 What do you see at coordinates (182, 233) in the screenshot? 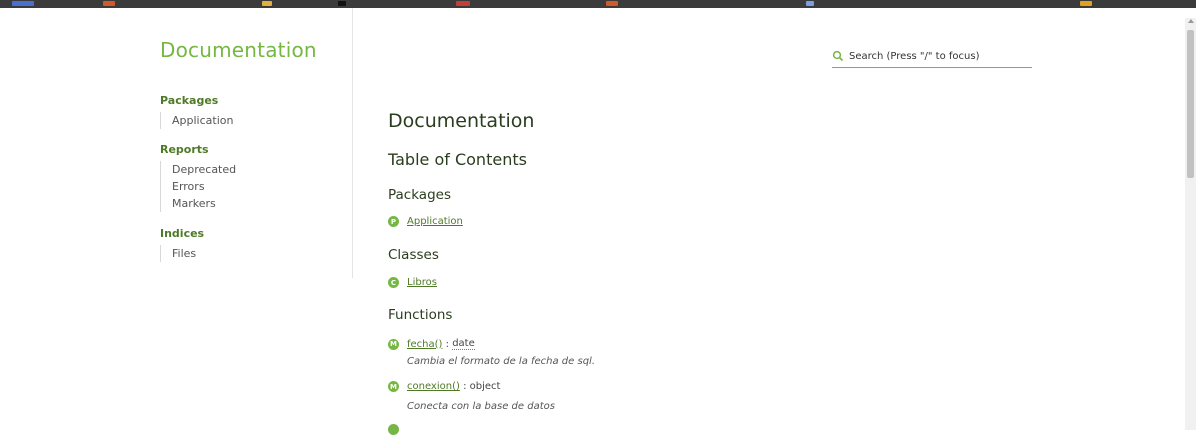
I see `sidebar-heading-indices: Indices` at bounding box center [182, 233].